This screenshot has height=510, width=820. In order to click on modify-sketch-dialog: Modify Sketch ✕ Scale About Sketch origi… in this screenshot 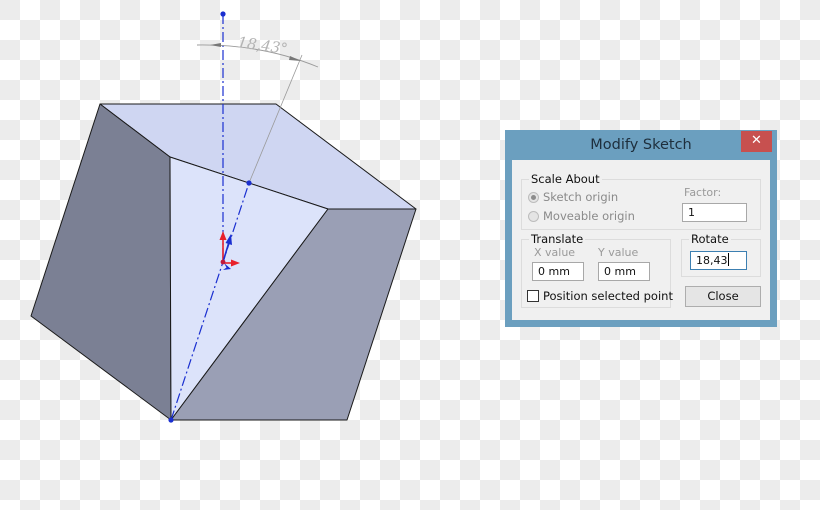, I will do `click(641, 228)`.